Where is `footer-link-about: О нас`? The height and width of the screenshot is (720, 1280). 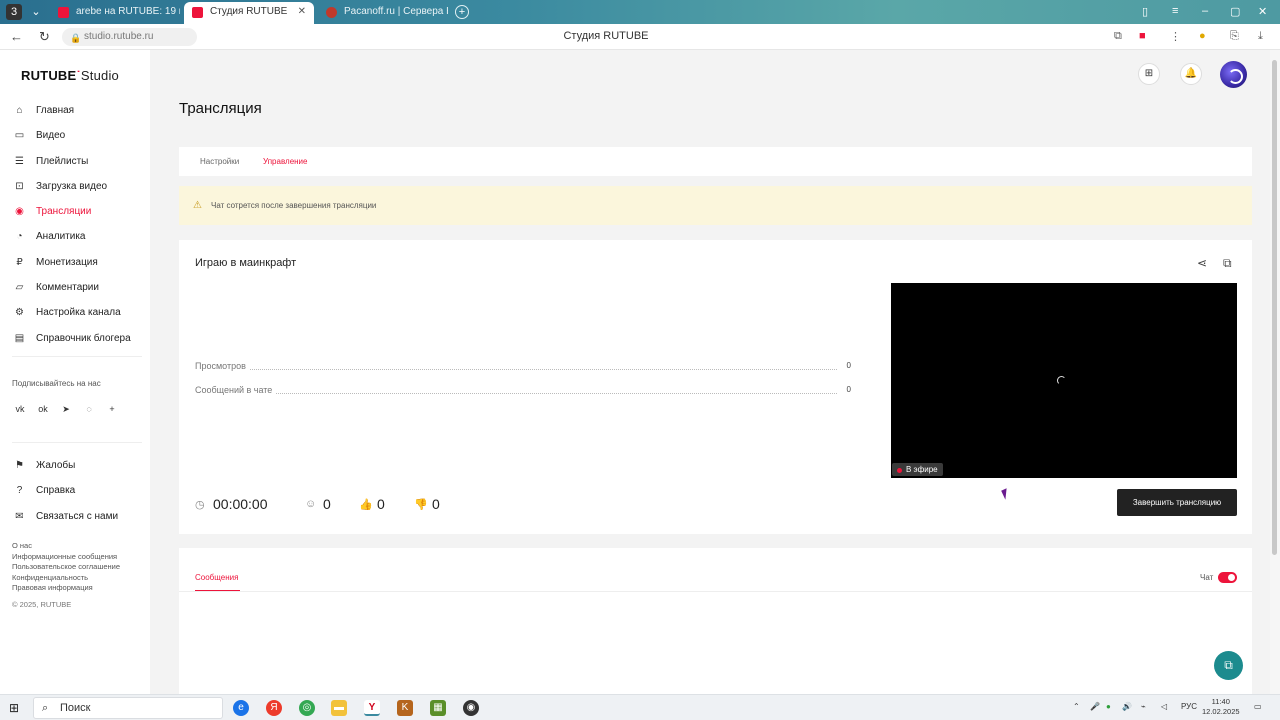
footer-link-about: О нас is located at coordinates (66, 546).